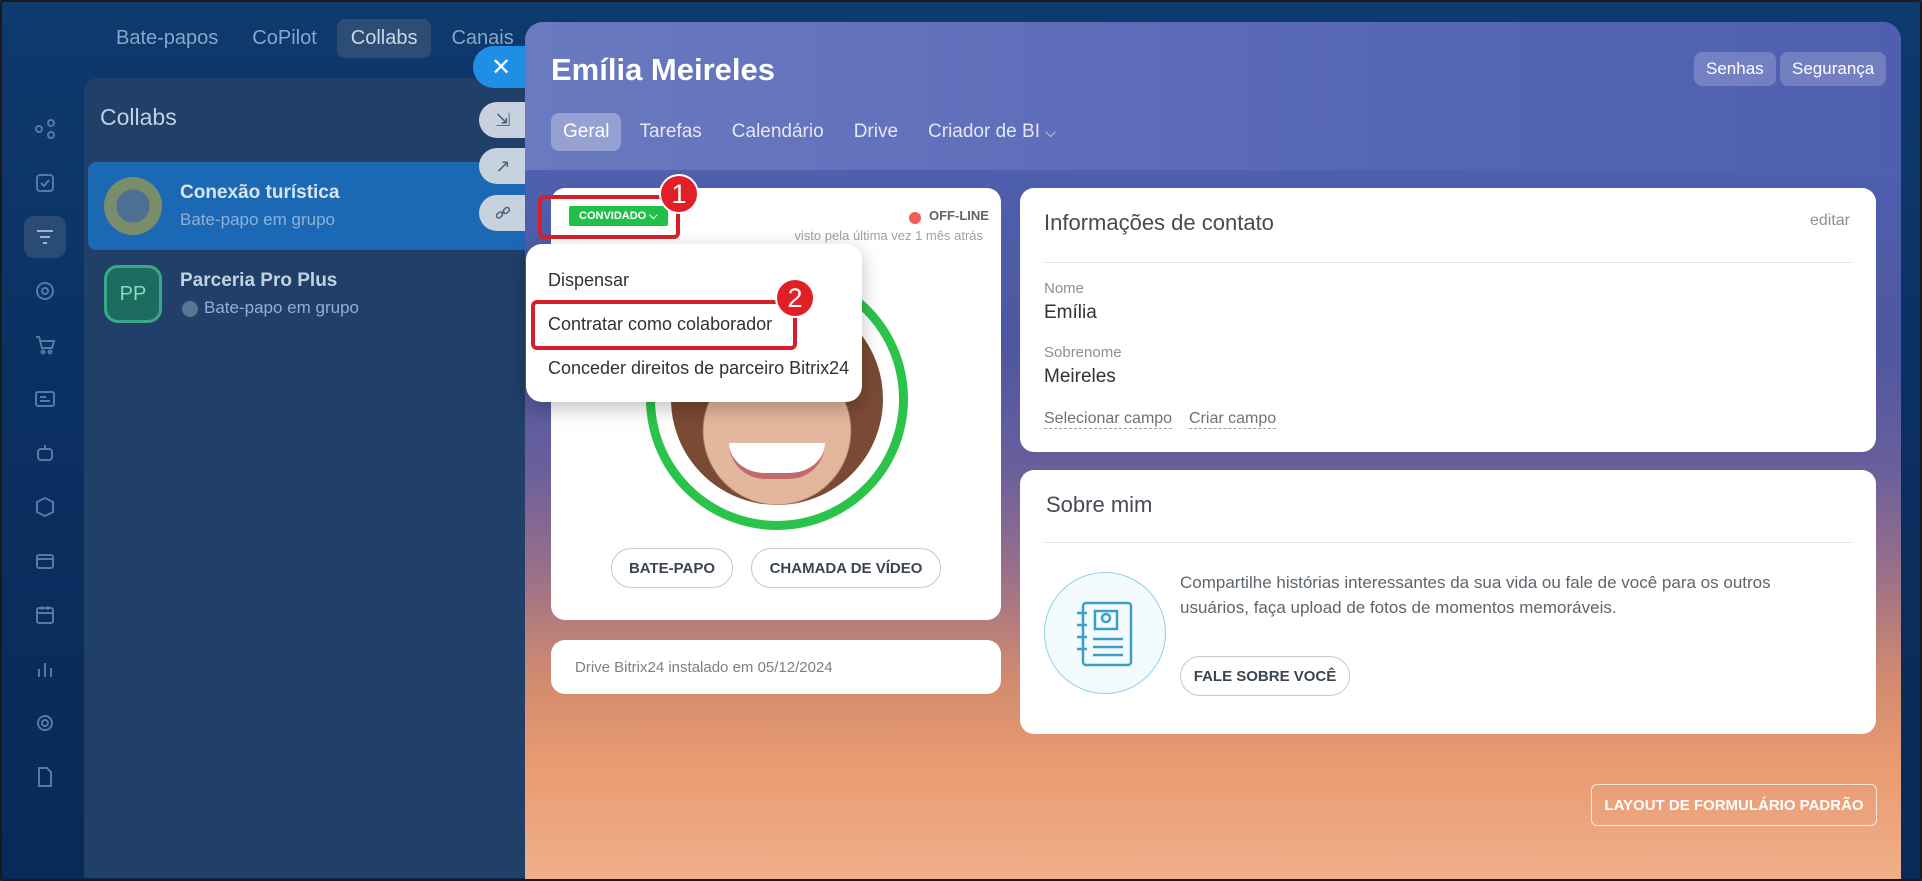 This screenshot has height=881, width=1922. What do you see at coordinates (795, 298) in the screenshot?
I see `step-marker-2: 2` at bounding box center [795, 298].